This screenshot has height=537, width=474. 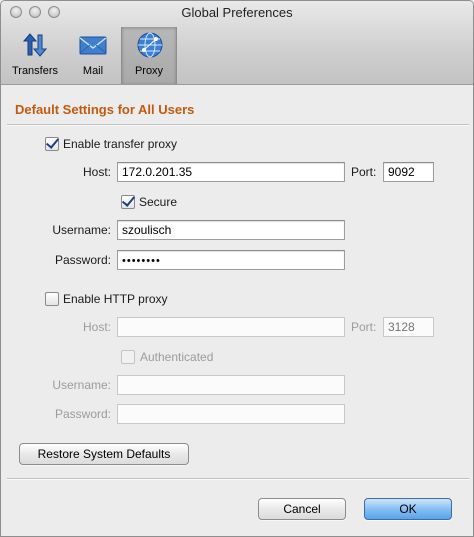 I want to click on transfer-password-input, so click(x=231, y=260).